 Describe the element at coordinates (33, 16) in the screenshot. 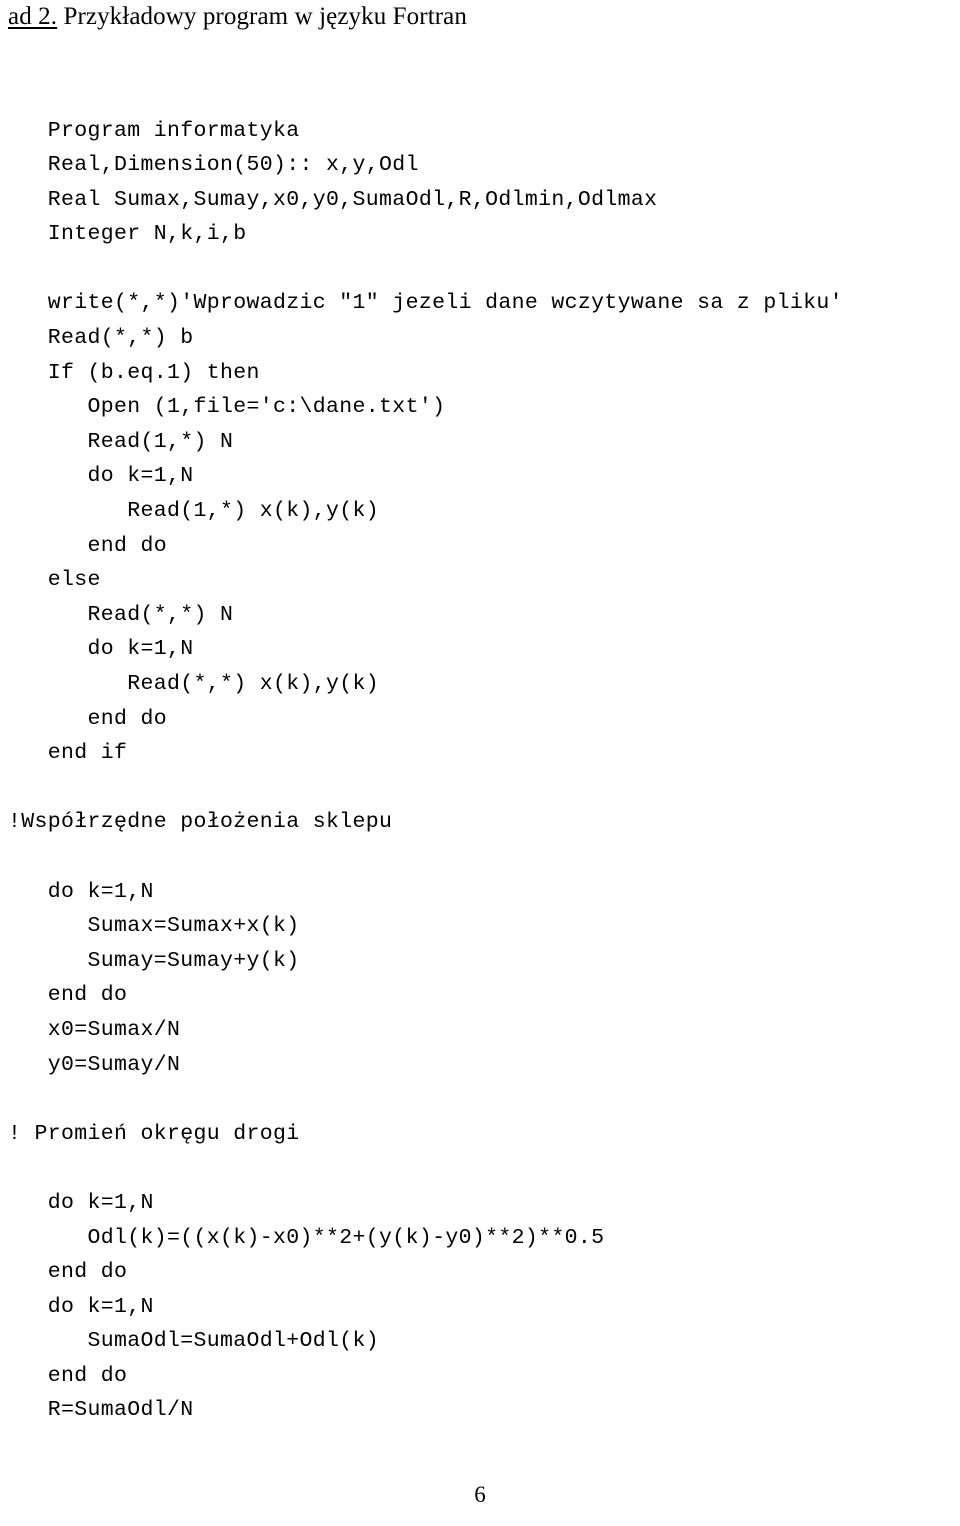

I see `page-title-underlined-prefix: ad 2.` at that location.